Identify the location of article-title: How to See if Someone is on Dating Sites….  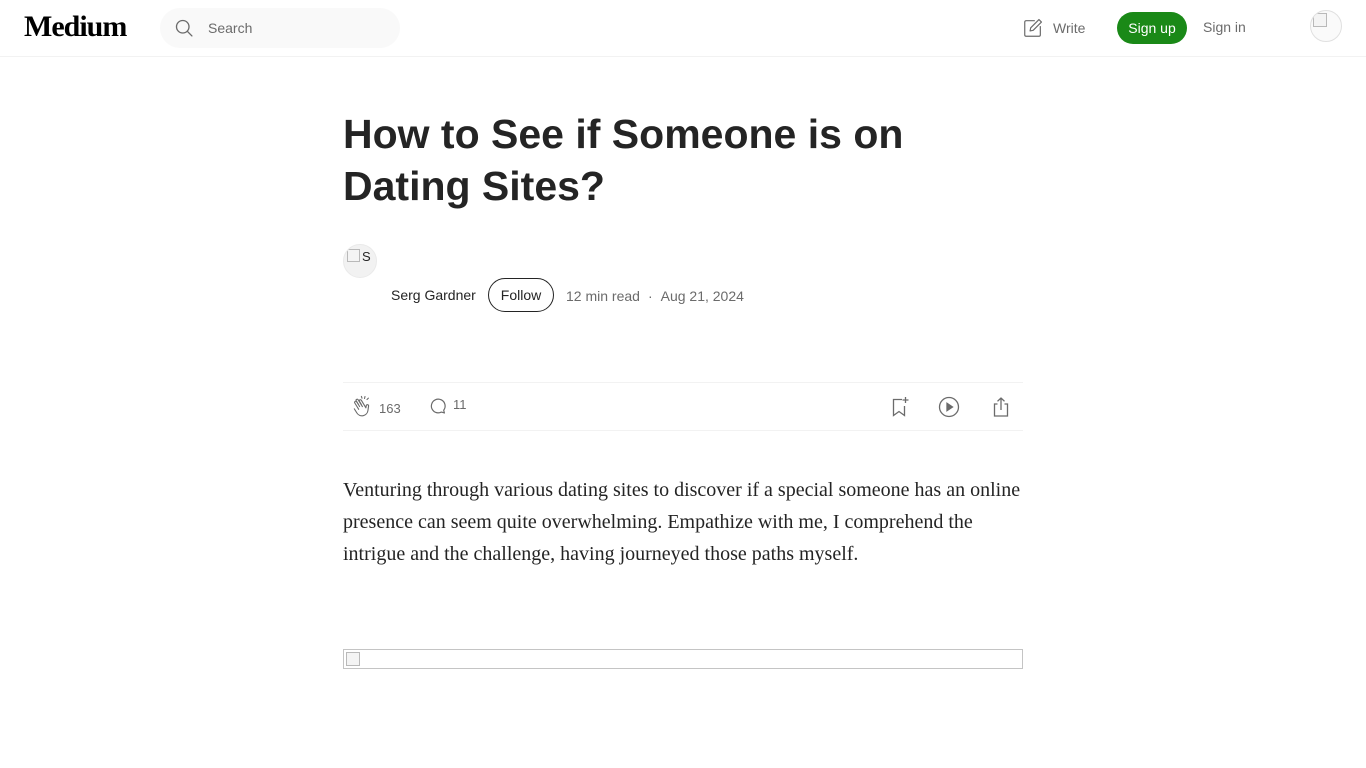
(623, 160).